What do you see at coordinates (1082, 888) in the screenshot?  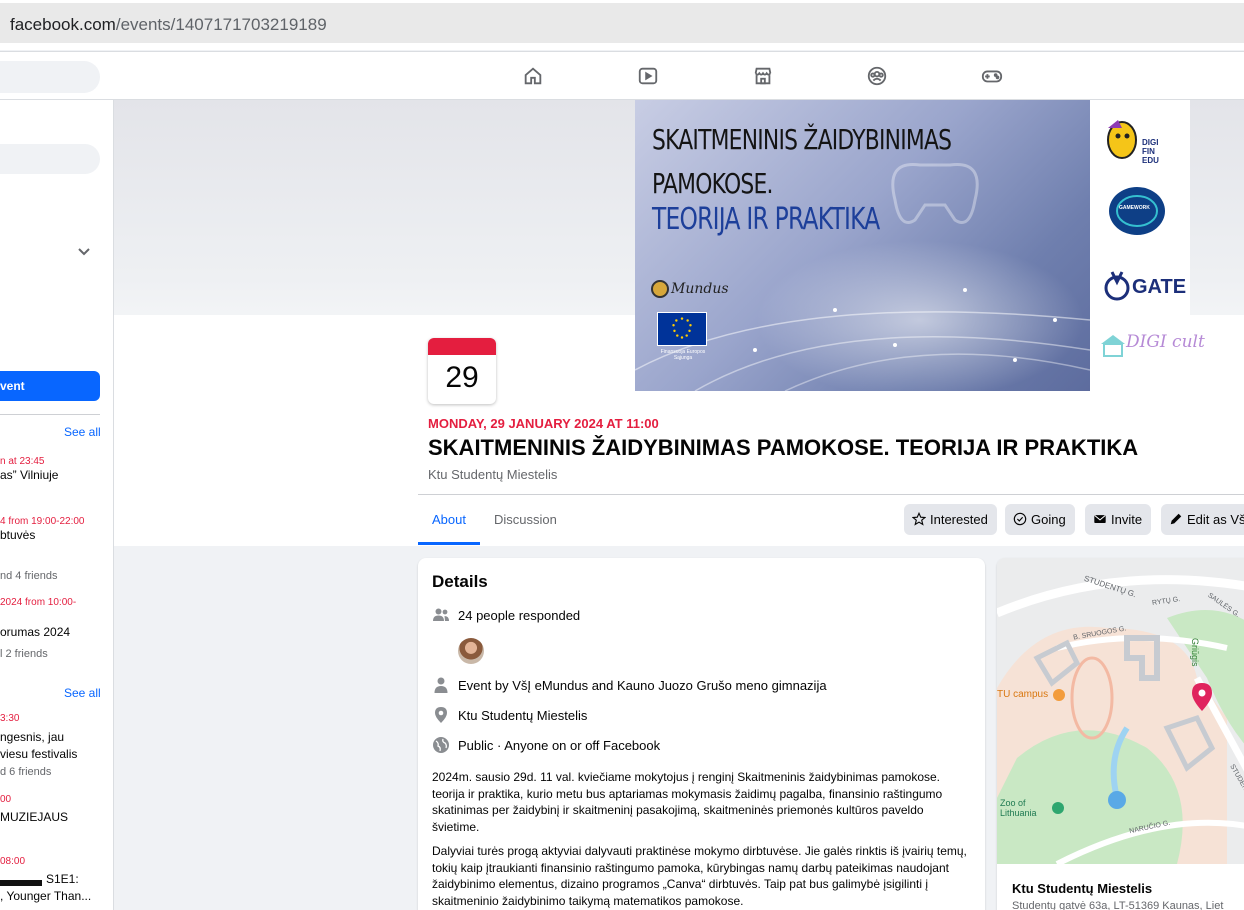 I see `map-place-title: Ktu Studentų Miestelis` at bounding box center [1082, 888].